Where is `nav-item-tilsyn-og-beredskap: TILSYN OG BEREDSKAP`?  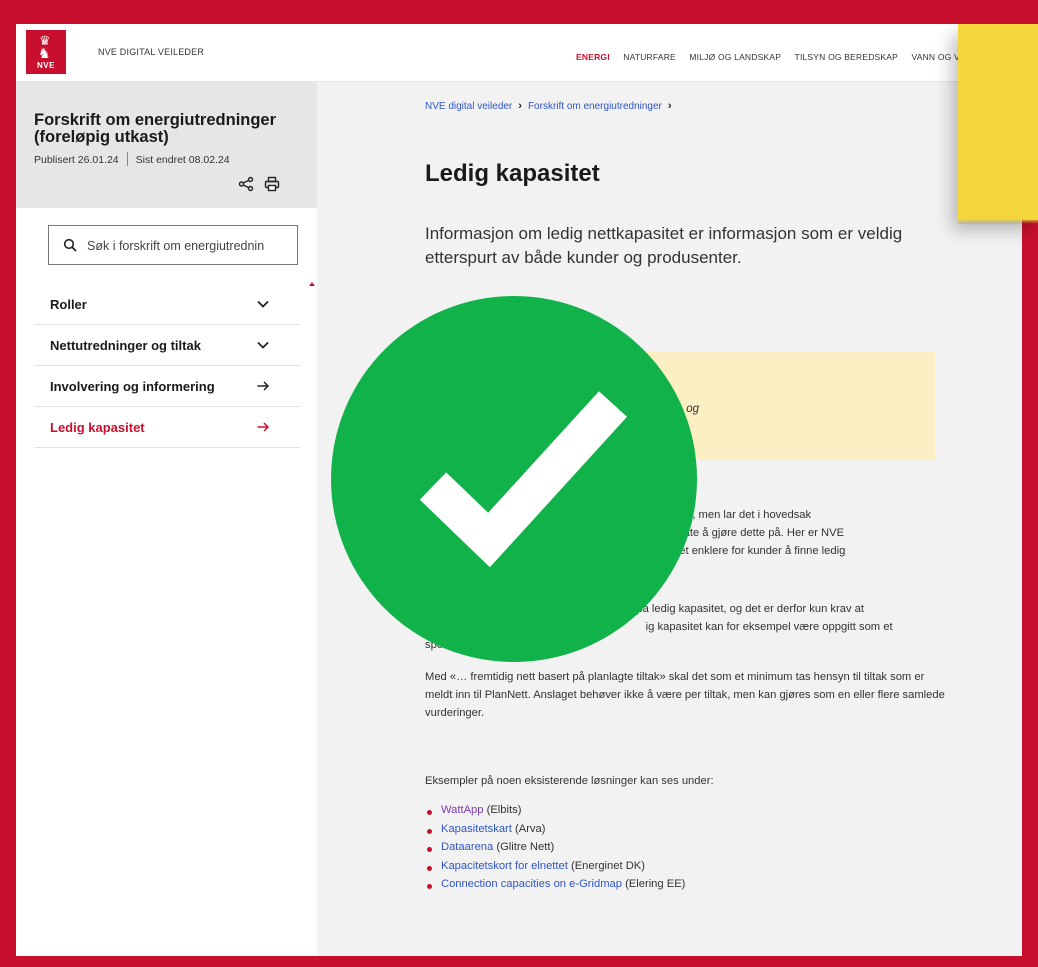
nav-item-tilsyn-og-beredskap: TILSYN OG BEREDSKAP is located at coordinates (846, 57).